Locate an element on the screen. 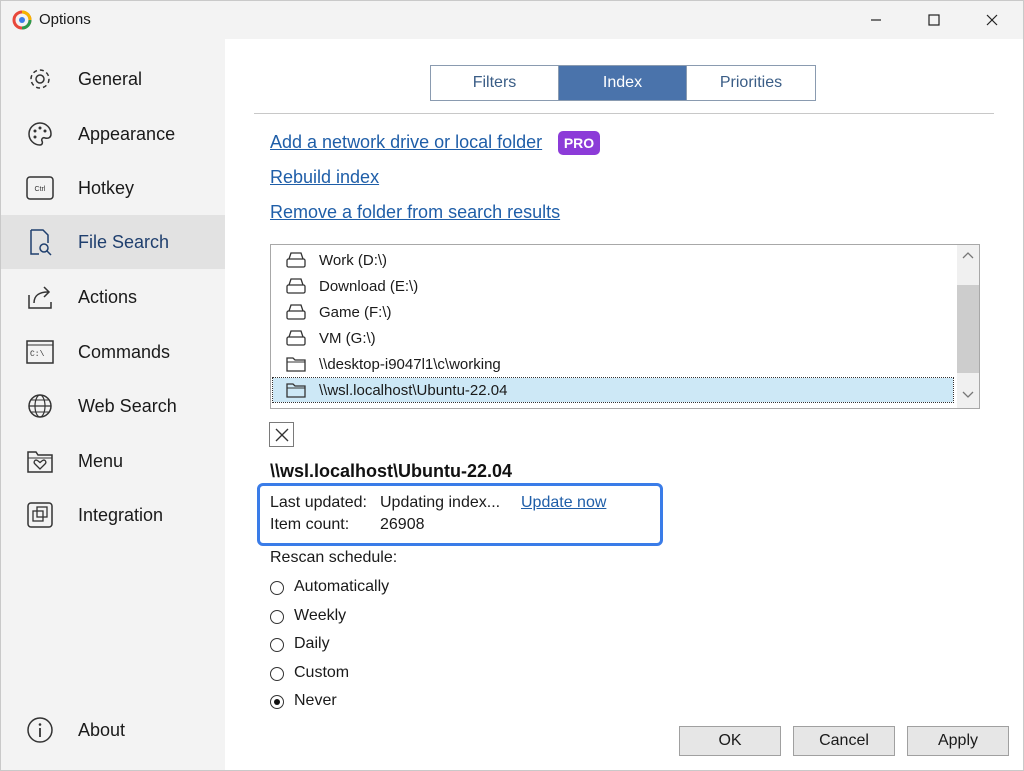 This screenshot has height=771, width=1024. radio-daily: Daily is located at coordinates (420, 646).